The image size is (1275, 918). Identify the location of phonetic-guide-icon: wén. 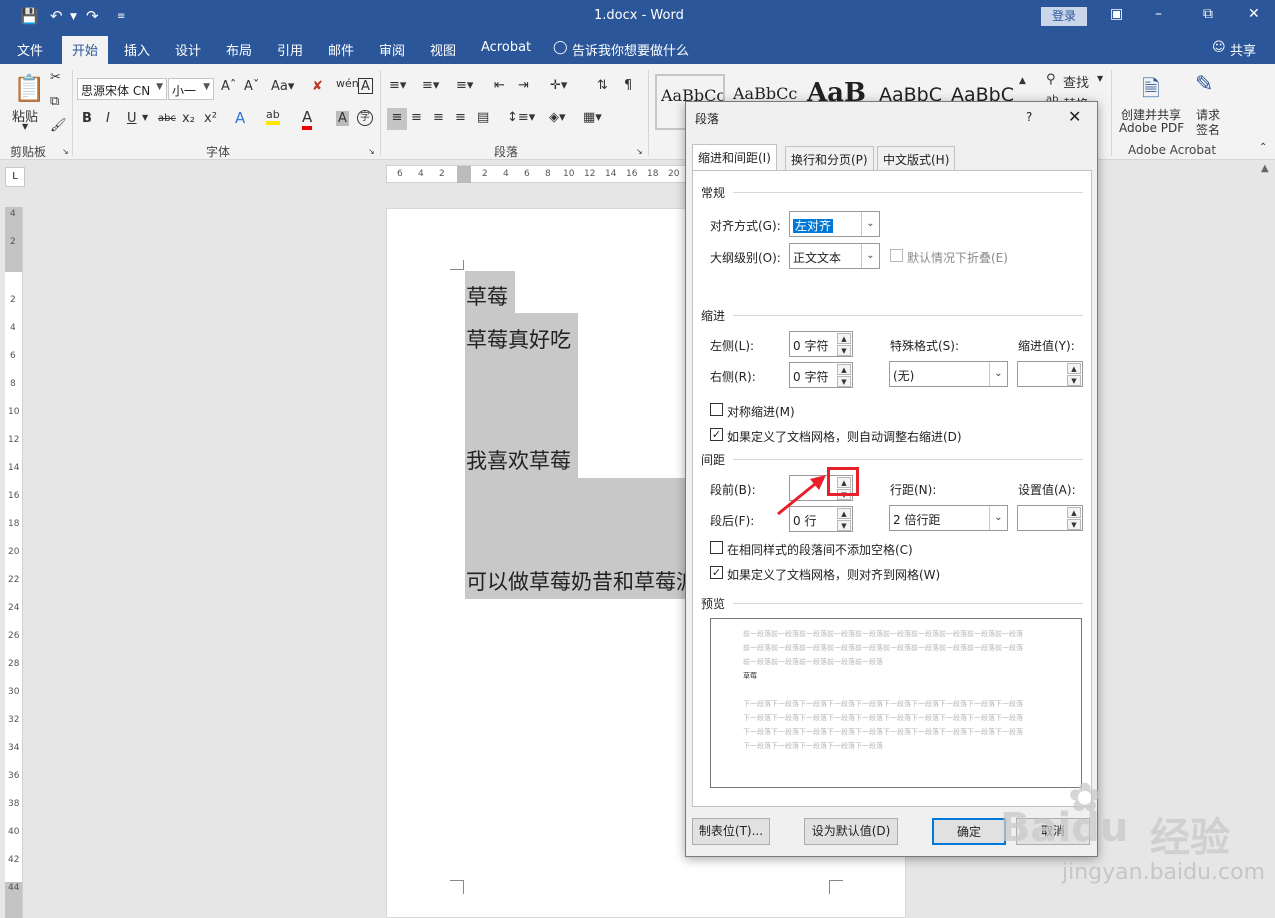
(347, 83).